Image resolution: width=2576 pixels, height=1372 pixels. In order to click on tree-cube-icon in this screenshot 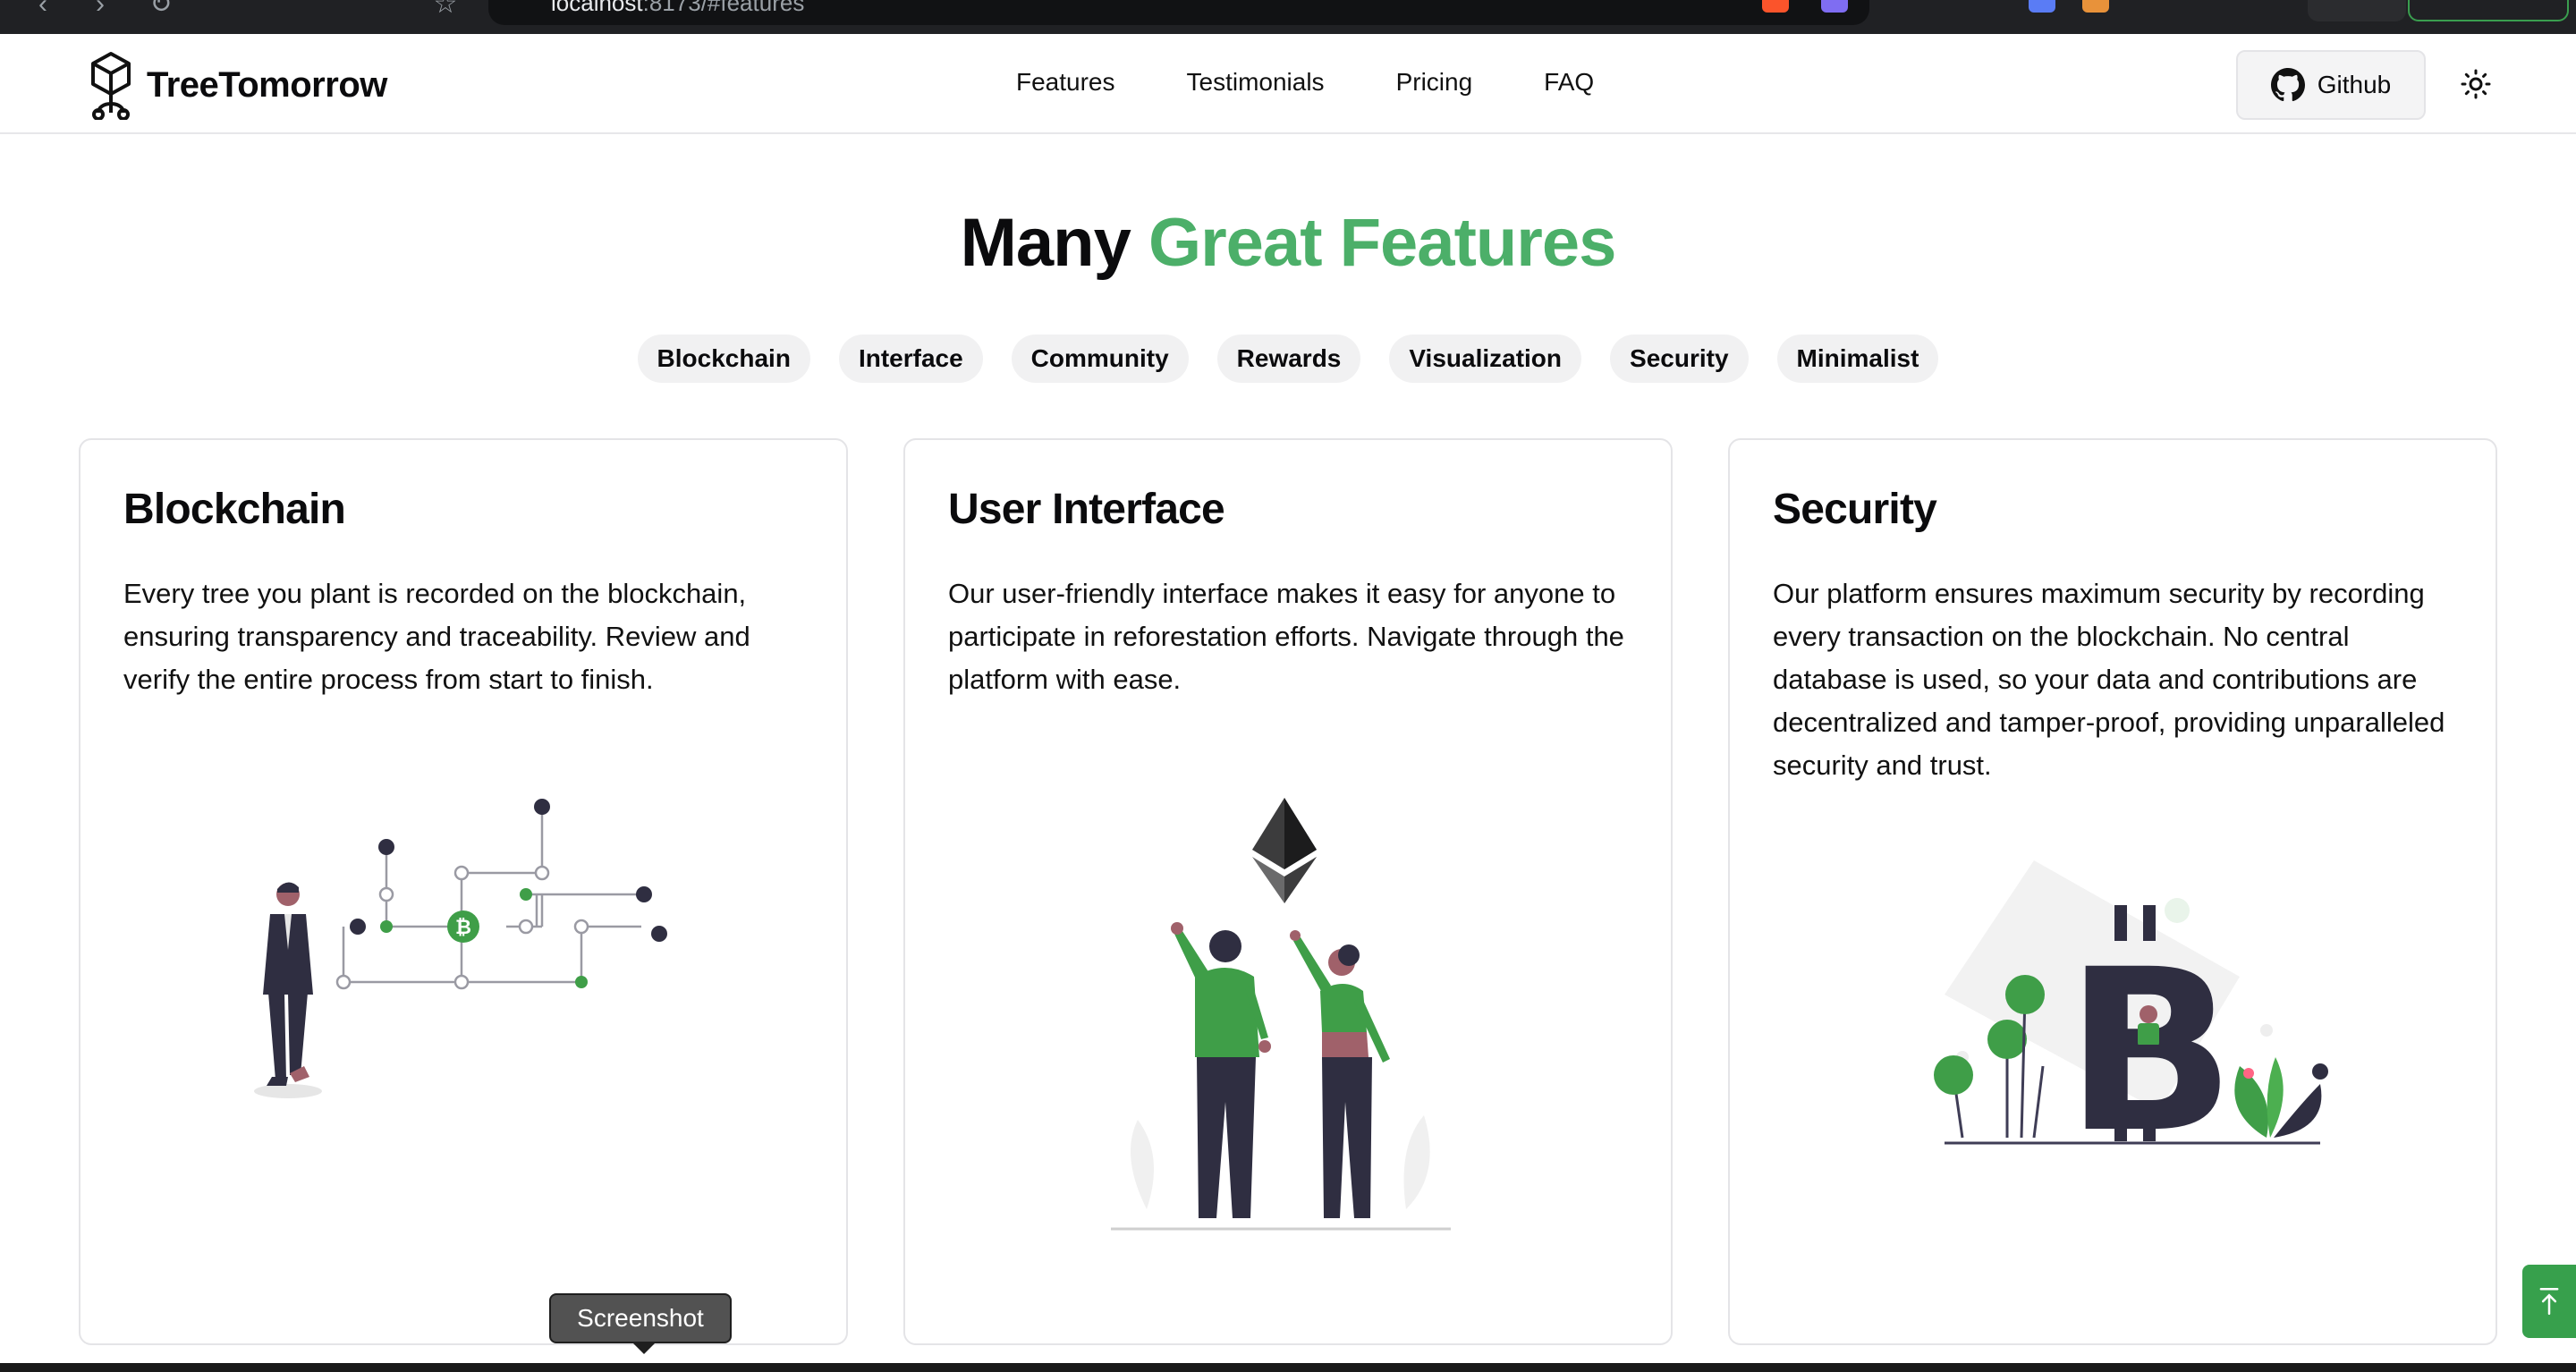, I will do `click(111, 86)`.